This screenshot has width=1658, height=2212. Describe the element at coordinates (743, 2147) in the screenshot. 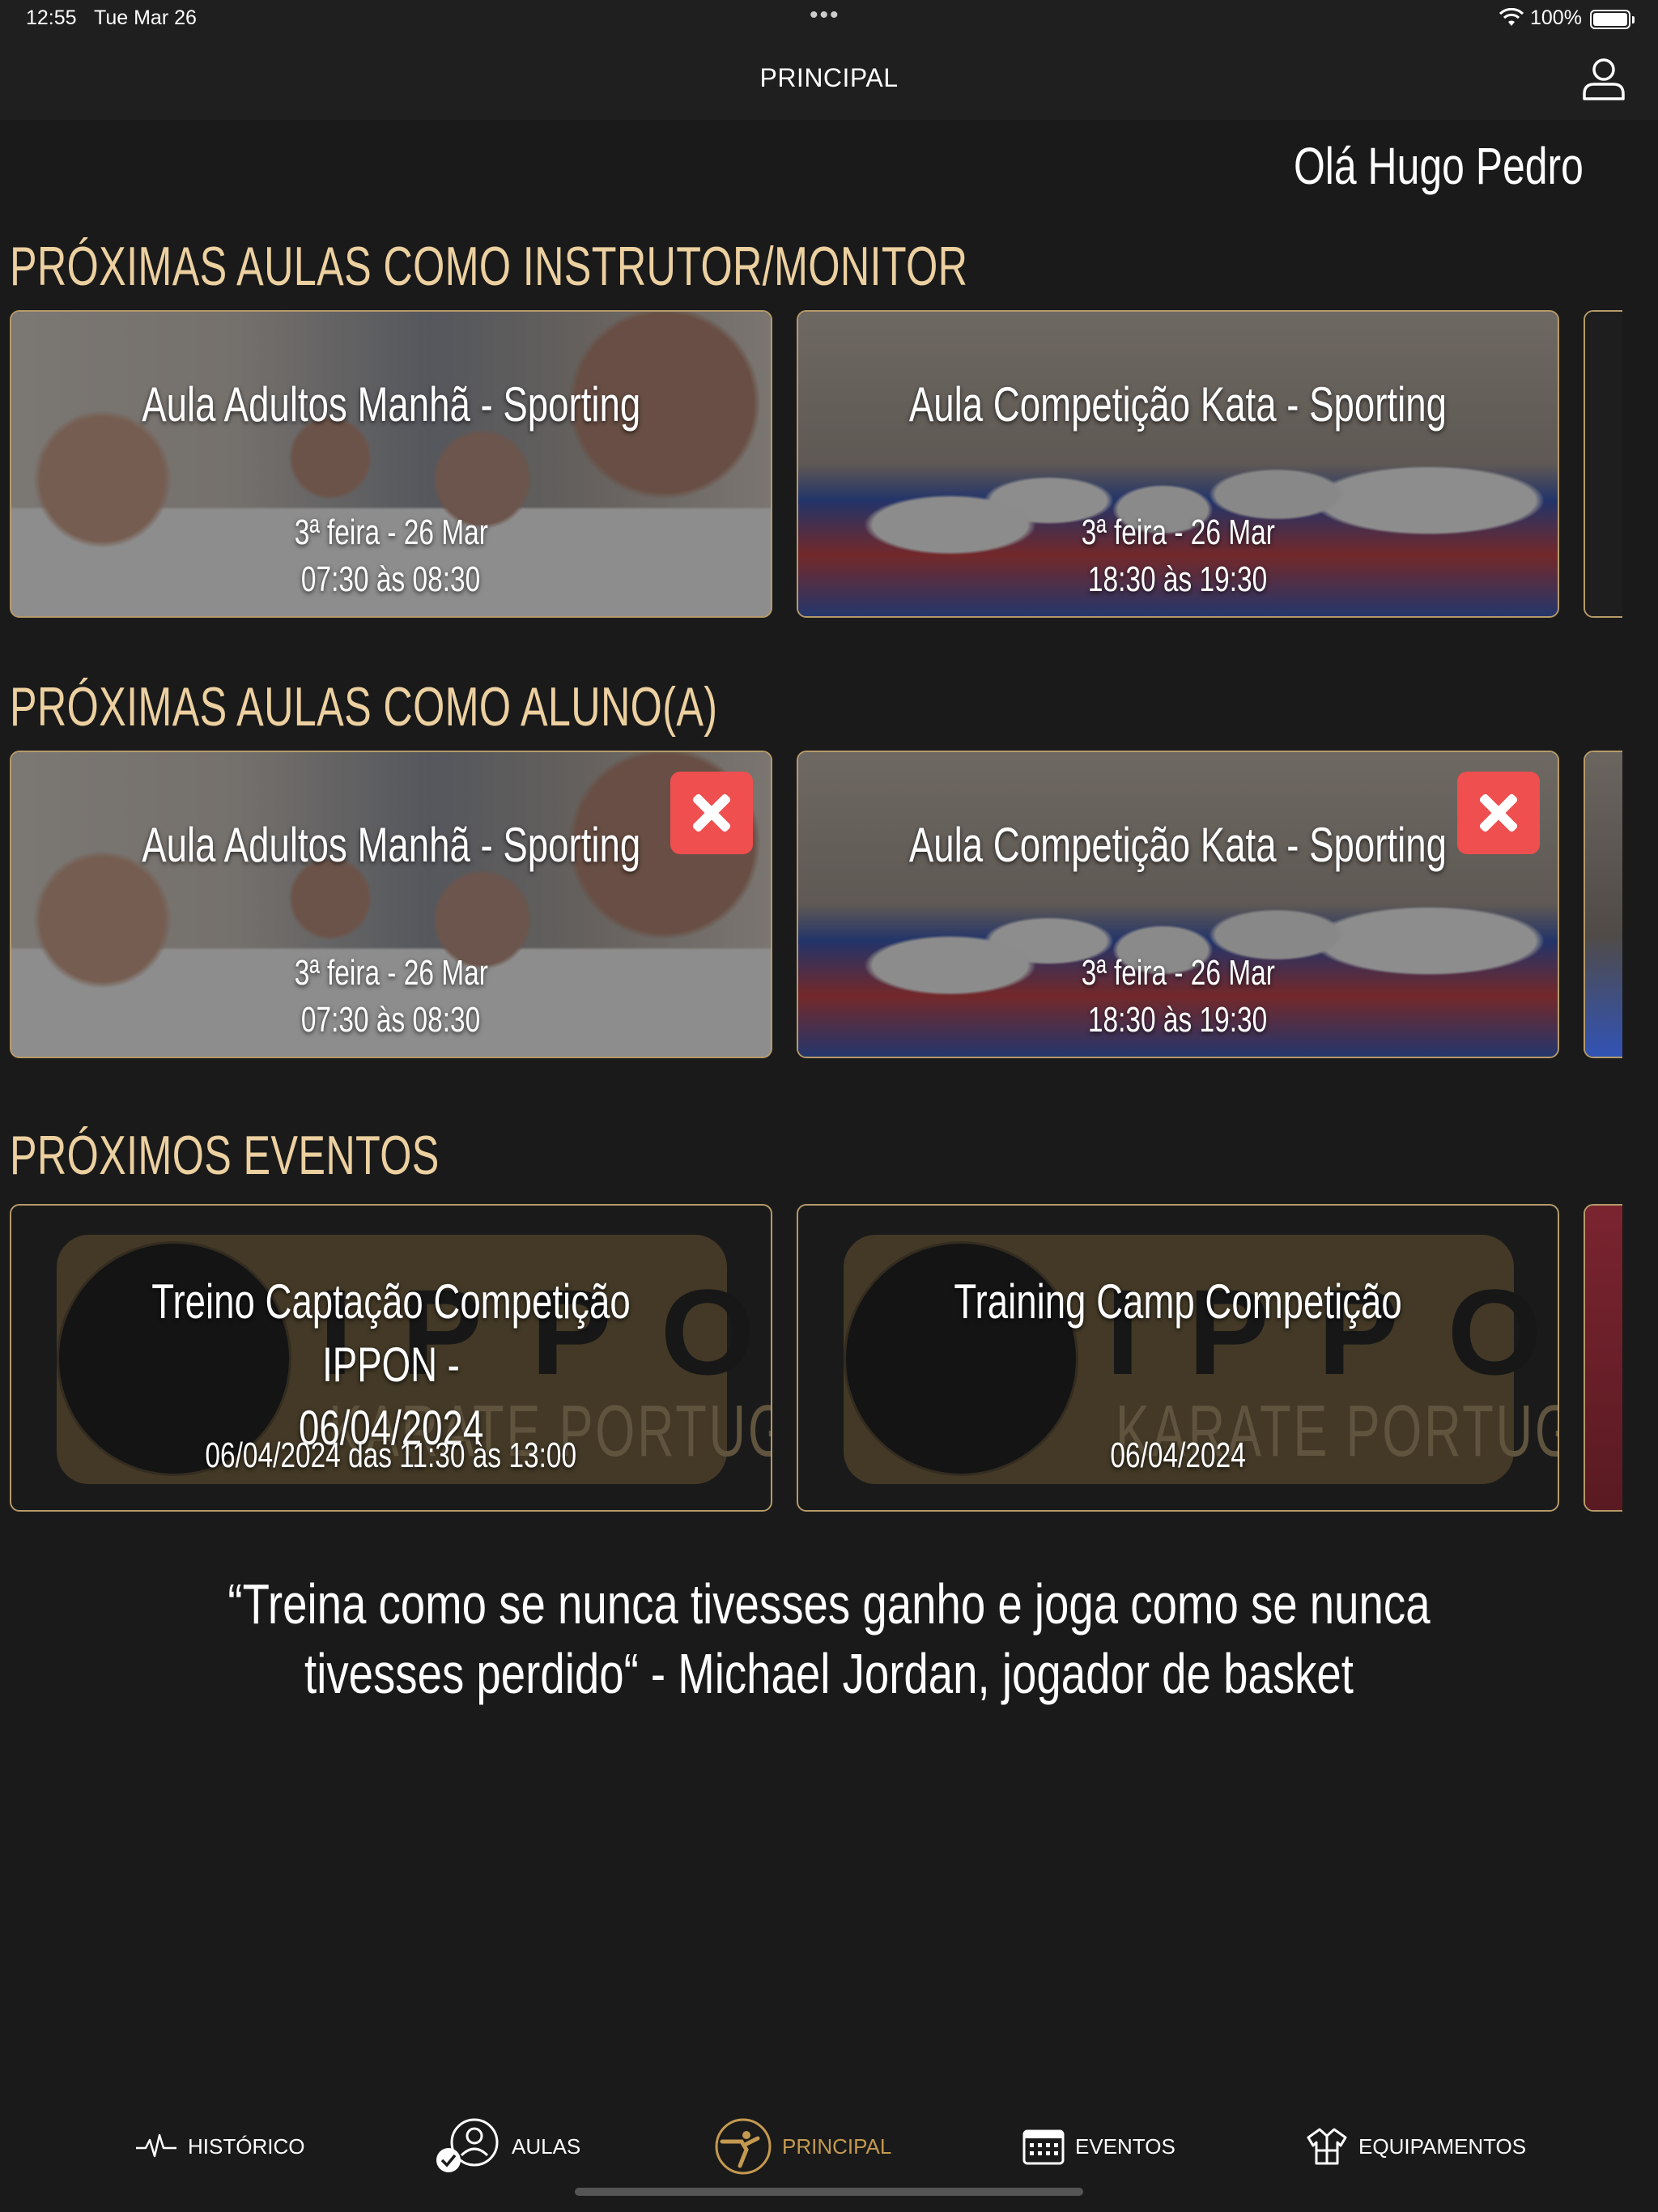

I see `karate-kick-icon` at that location.